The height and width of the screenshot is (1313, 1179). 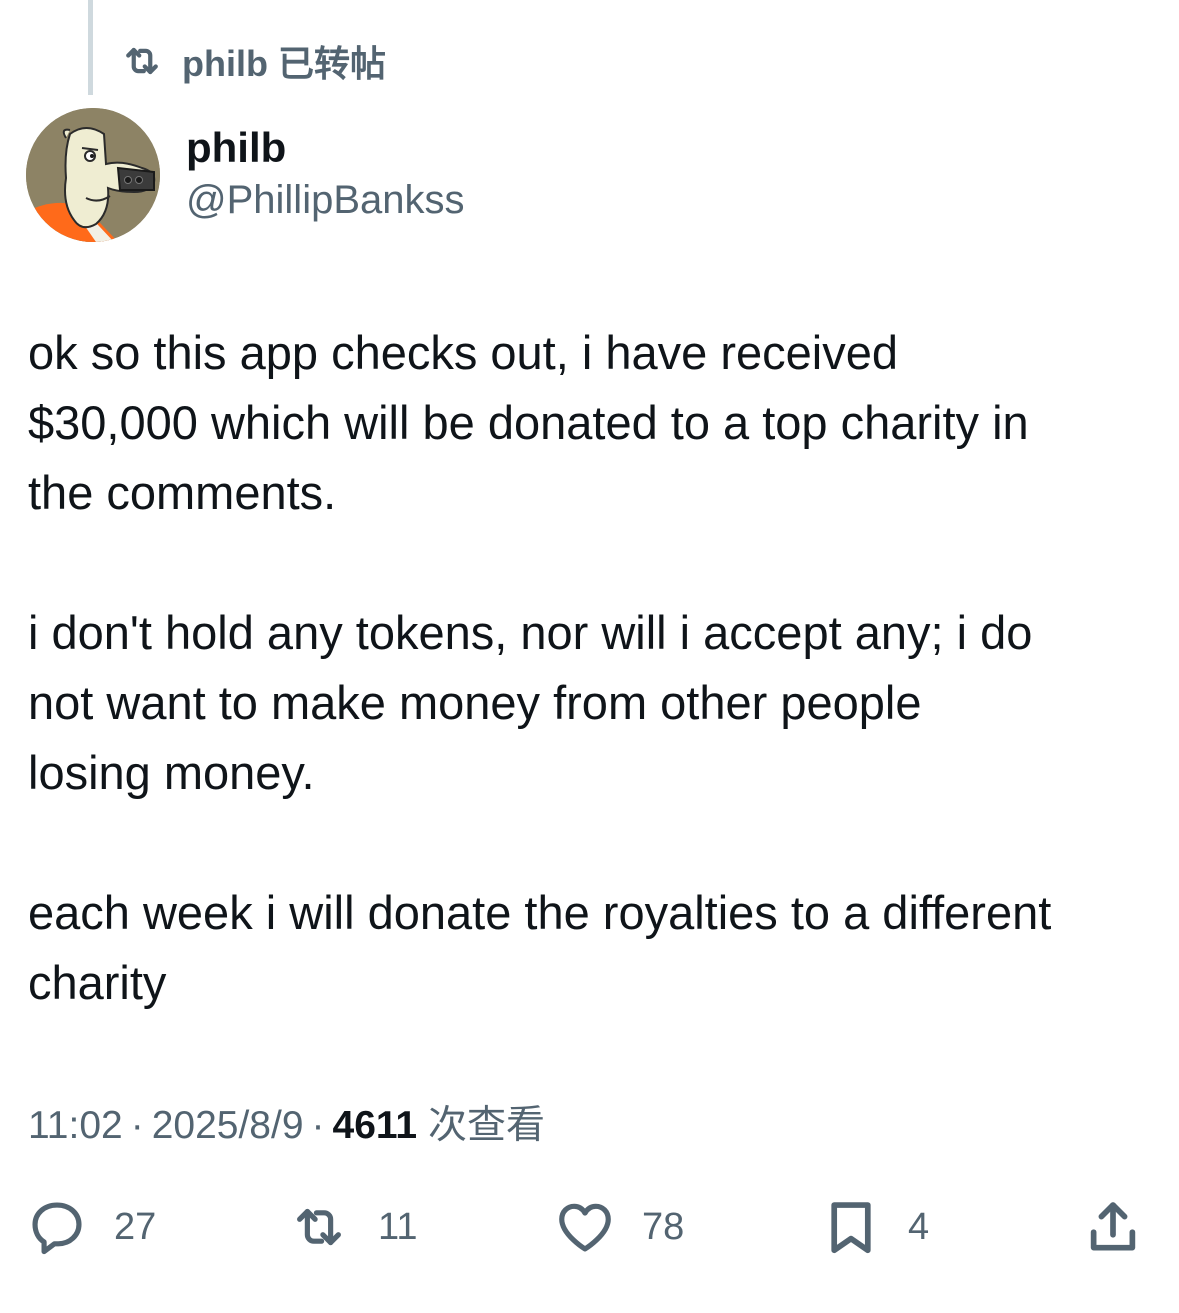 What do you see at coordinates (91, 1227) in the screenshot?
I see `reply-button: 27` at bounding box center [91, 1227].